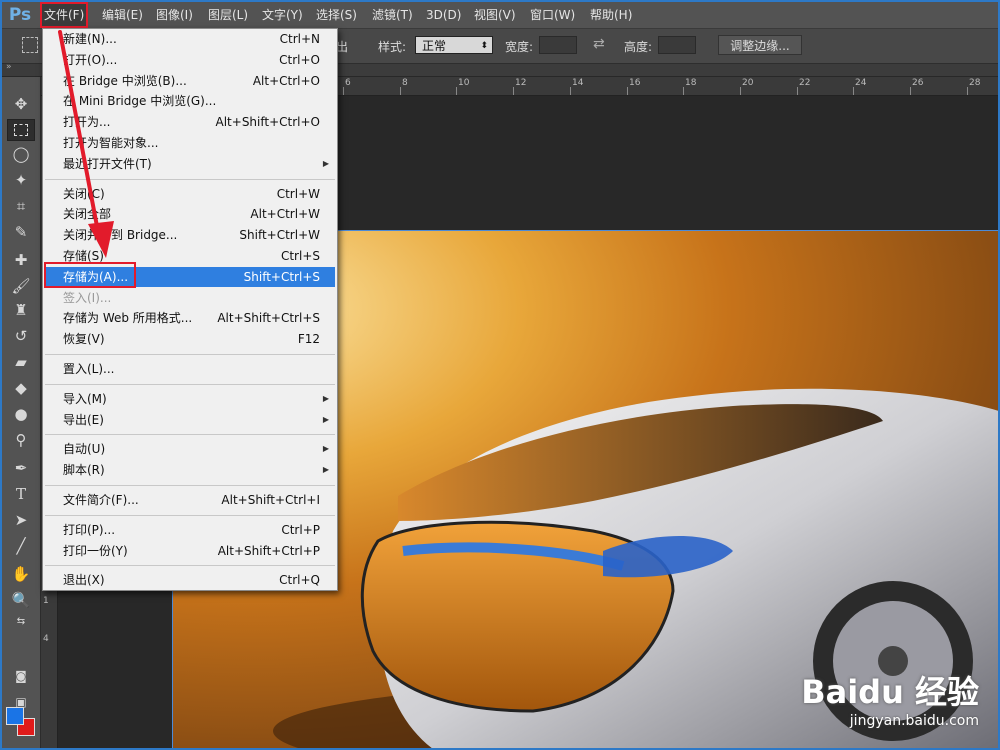 Image resolution: width=1000 pixels, height=750 pixels. What do you see at coordinates (392, 47) in the screenshot?
I see `style-label: 样式:` at bounding box center [392, 47].